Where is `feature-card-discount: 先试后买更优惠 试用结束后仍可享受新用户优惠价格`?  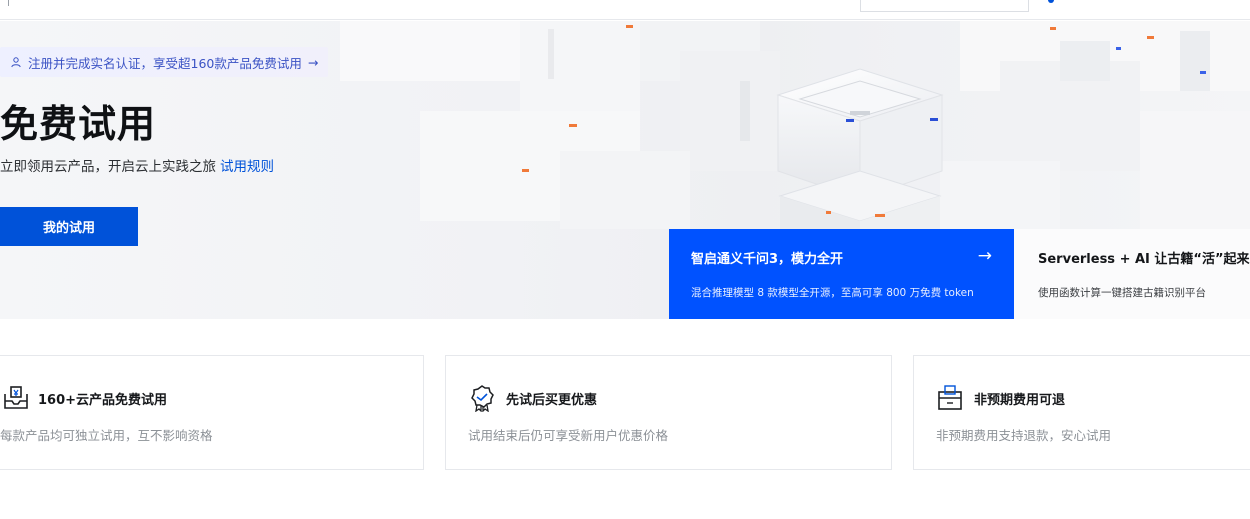
feature-card-discount: 先试后买更优惠 试用结束后仍可享受新用户优惠价格 is located at coordinates (668, 412).